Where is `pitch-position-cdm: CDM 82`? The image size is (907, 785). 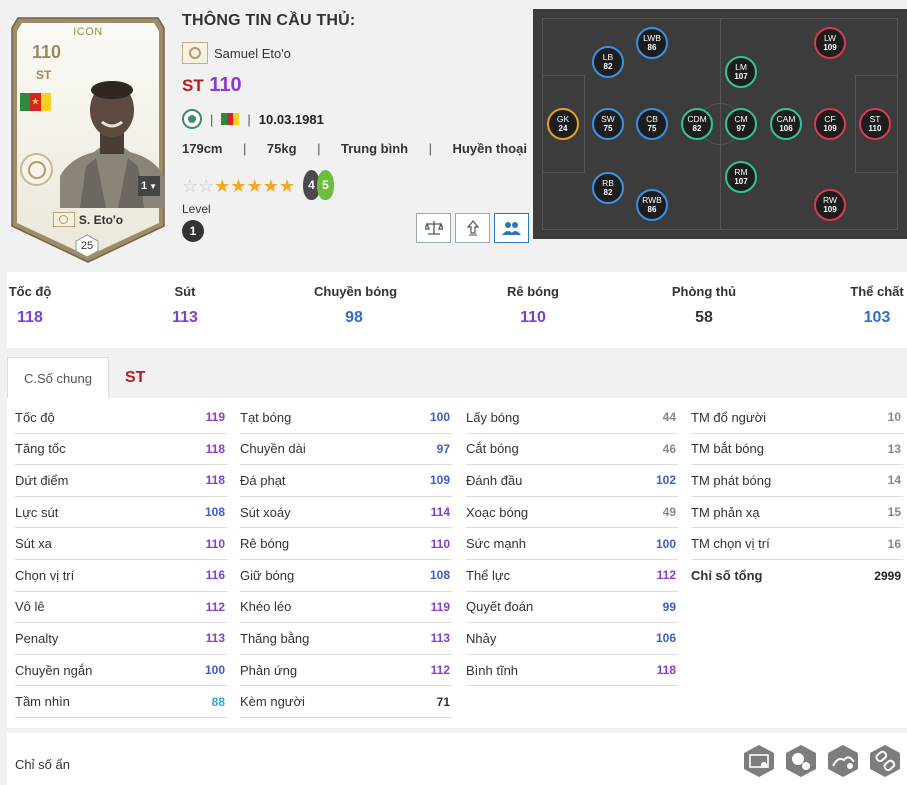
pitch-position-cdm: CDM 82 is located at coordinates (697, 124).